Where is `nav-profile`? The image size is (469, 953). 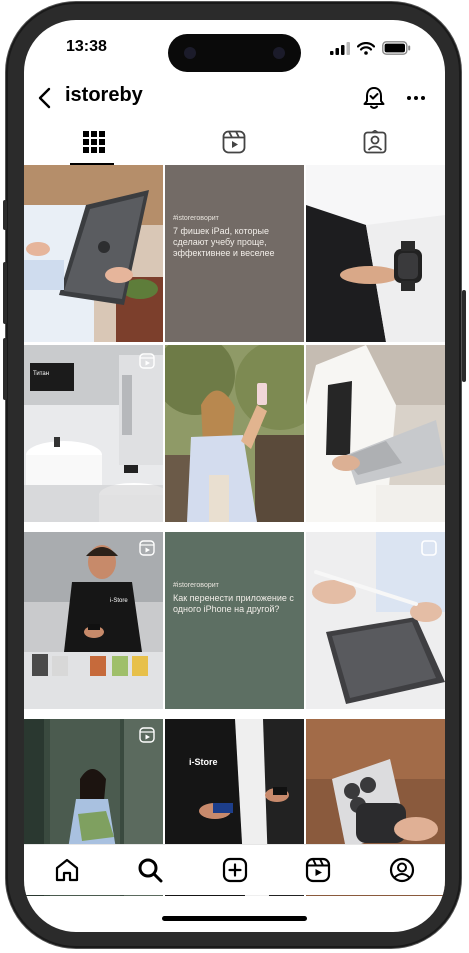
nav-profile is located at coordinates (402, 870).